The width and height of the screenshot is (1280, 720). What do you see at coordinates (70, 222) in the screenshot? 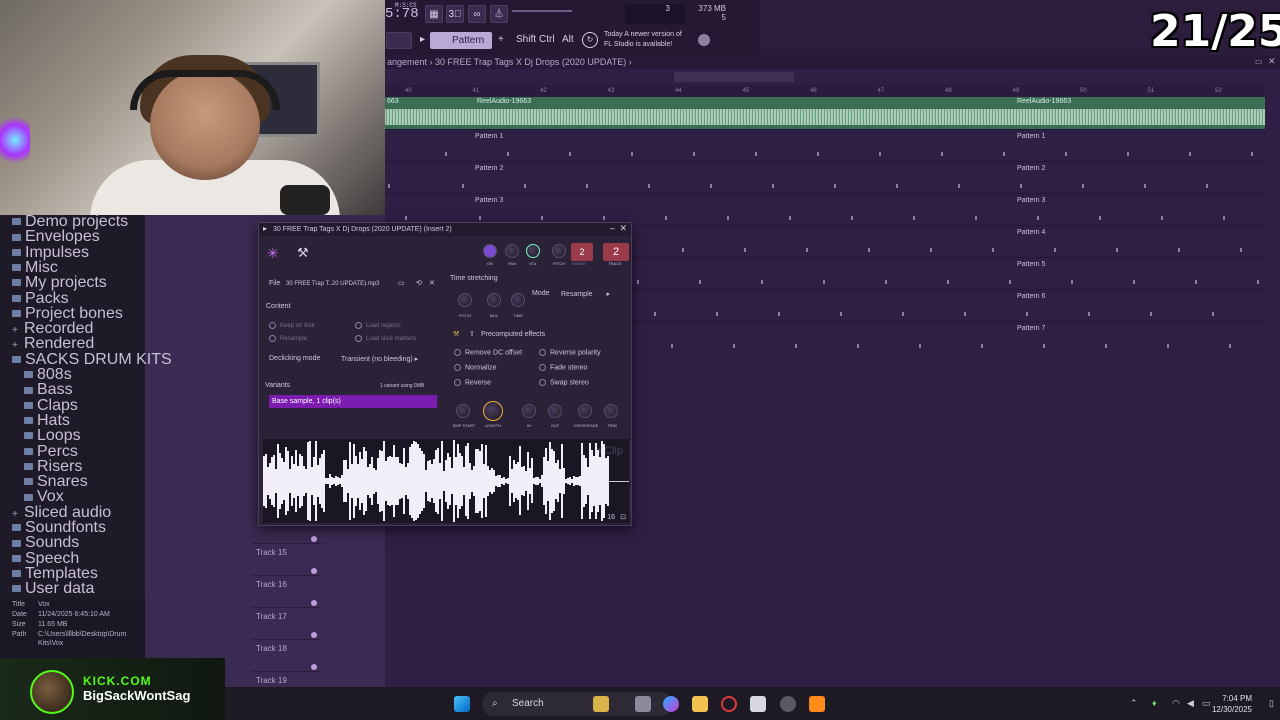
I see `browser-item: Demo projects` at bounding box center [70, 222].